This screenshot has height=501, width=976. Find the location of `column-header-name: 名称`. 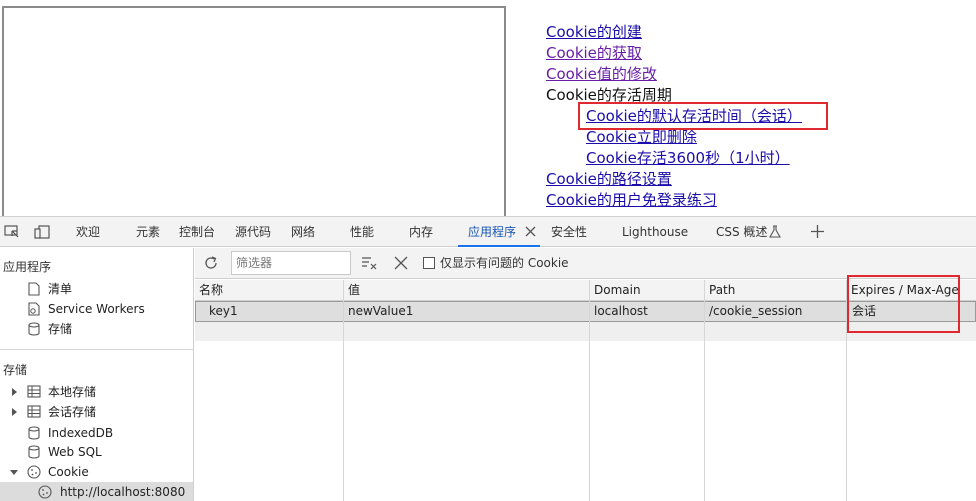

column-header-name: 名称 is located at coordinates (209, 290).